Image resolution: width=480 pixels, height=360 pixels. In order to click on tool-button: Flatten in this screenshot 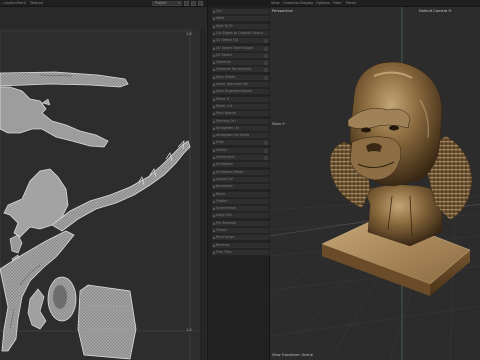, I will do `click(240, 201)`.